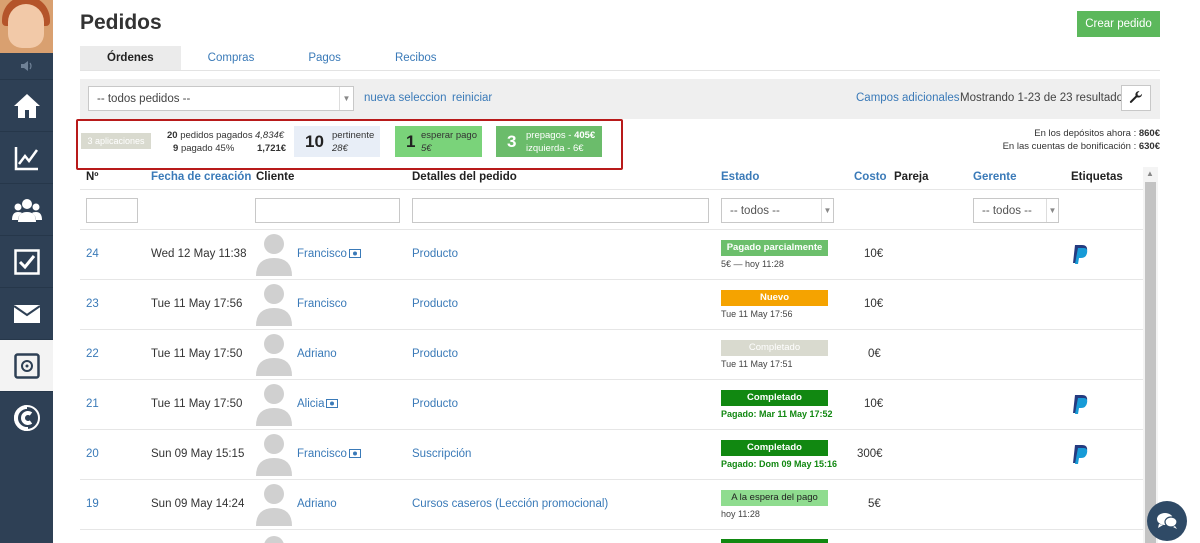 The width and height of the screenshot is (1200, 543). What do you see at coordinates (116, 141) in the screenshot?
I see `apps-badge: 3 aplicaciones` at bounding box center [116, 141].